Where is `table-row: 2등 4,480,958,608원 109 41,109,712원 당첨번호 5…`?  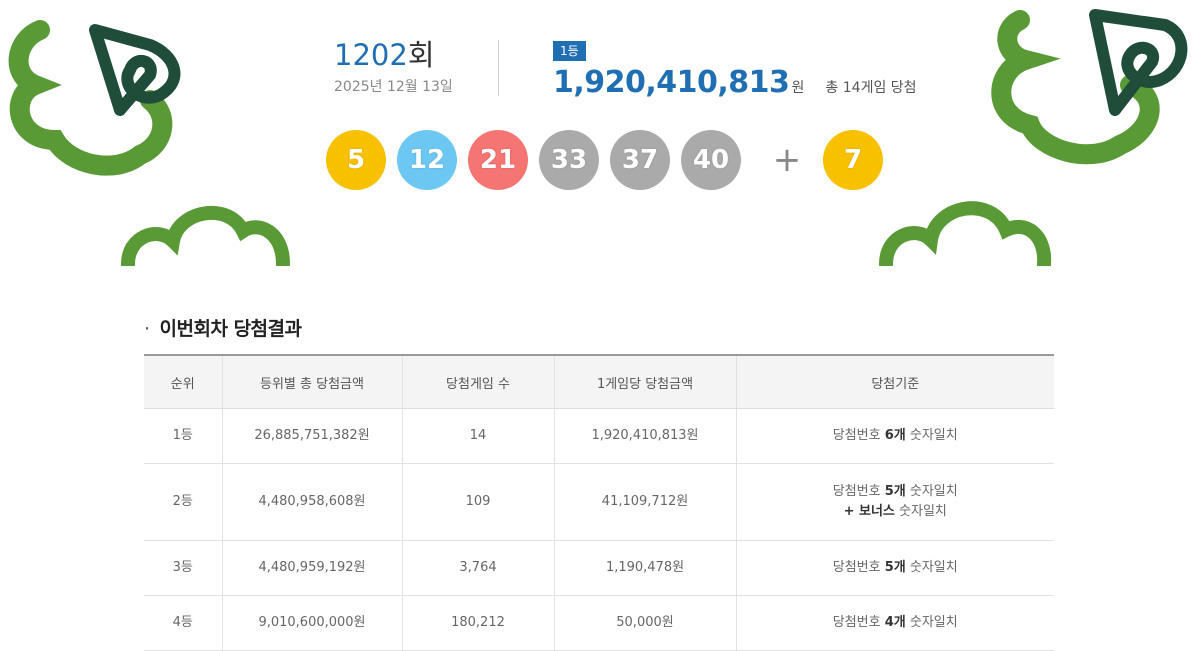 table-row: 2등 4,480,958,608원 109 41,109,712원 당첨번호 5… is located at coordinates (599, 502).